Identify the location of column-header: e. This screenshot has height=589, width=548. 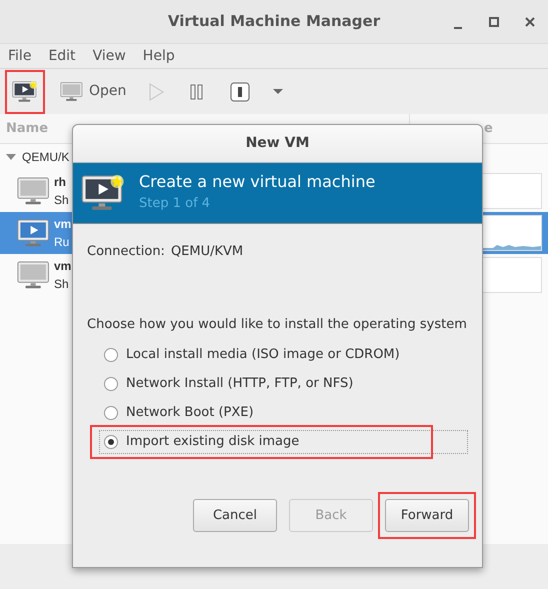
(488, 129).